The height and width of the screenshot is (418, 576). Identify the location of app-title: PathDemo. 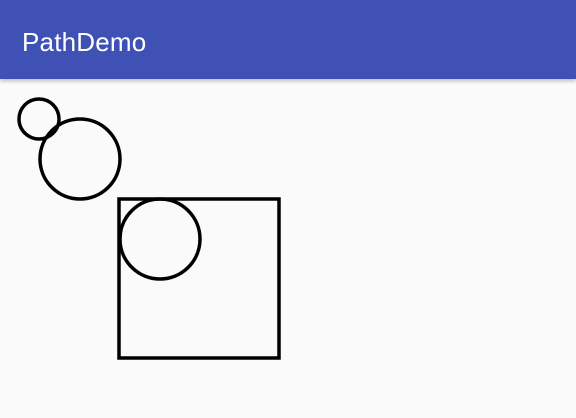
(84, 42).